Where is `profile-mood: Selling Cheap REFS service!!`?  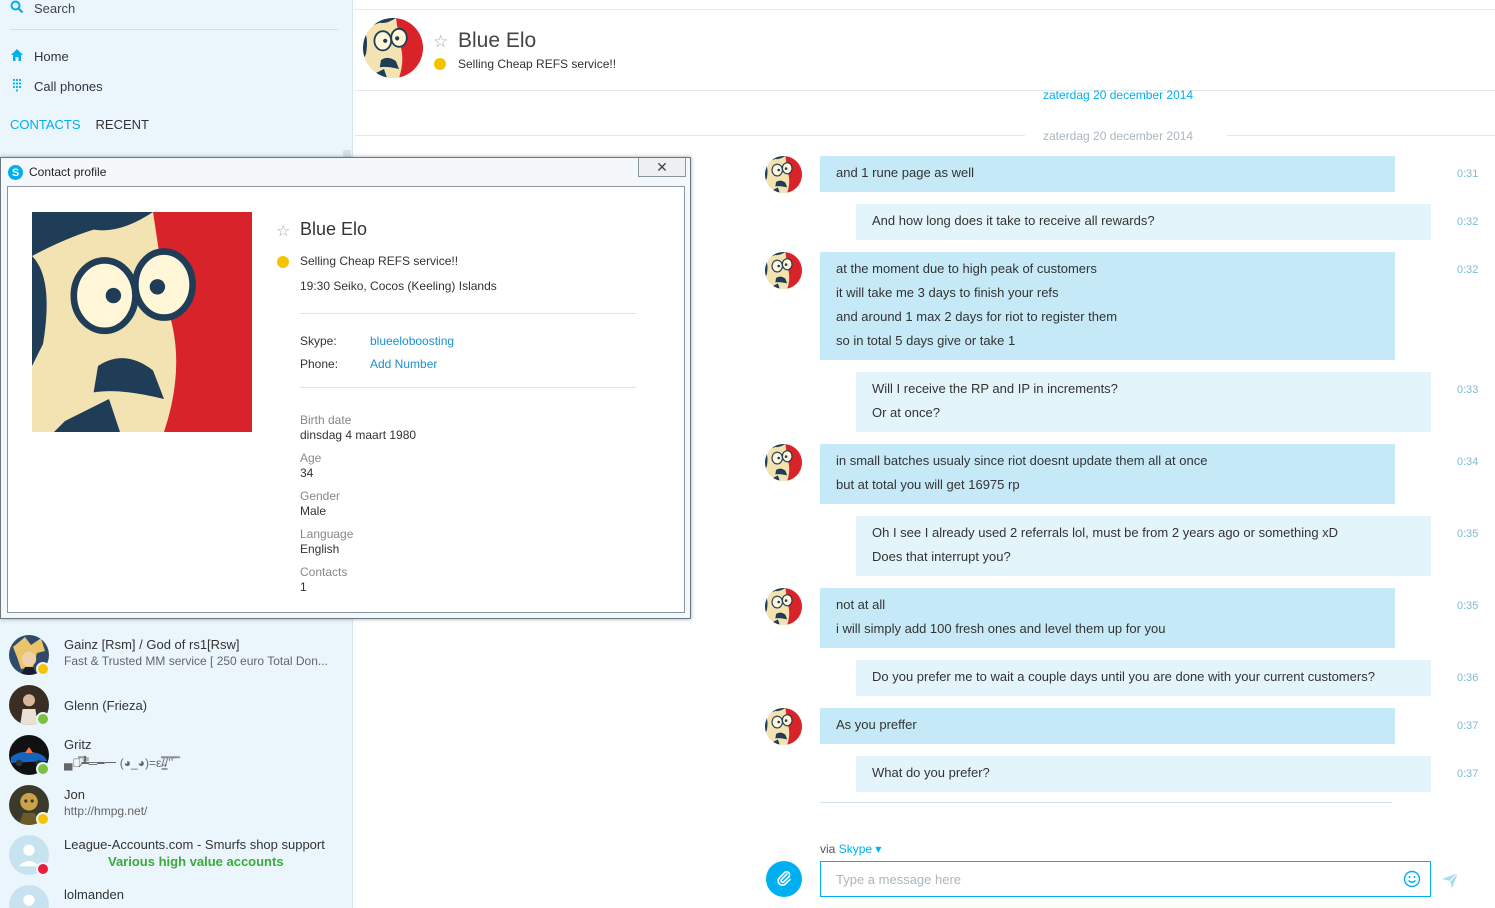 profile-mood: Selling Cheap REFS service!! is located at coordinates (379, 261).